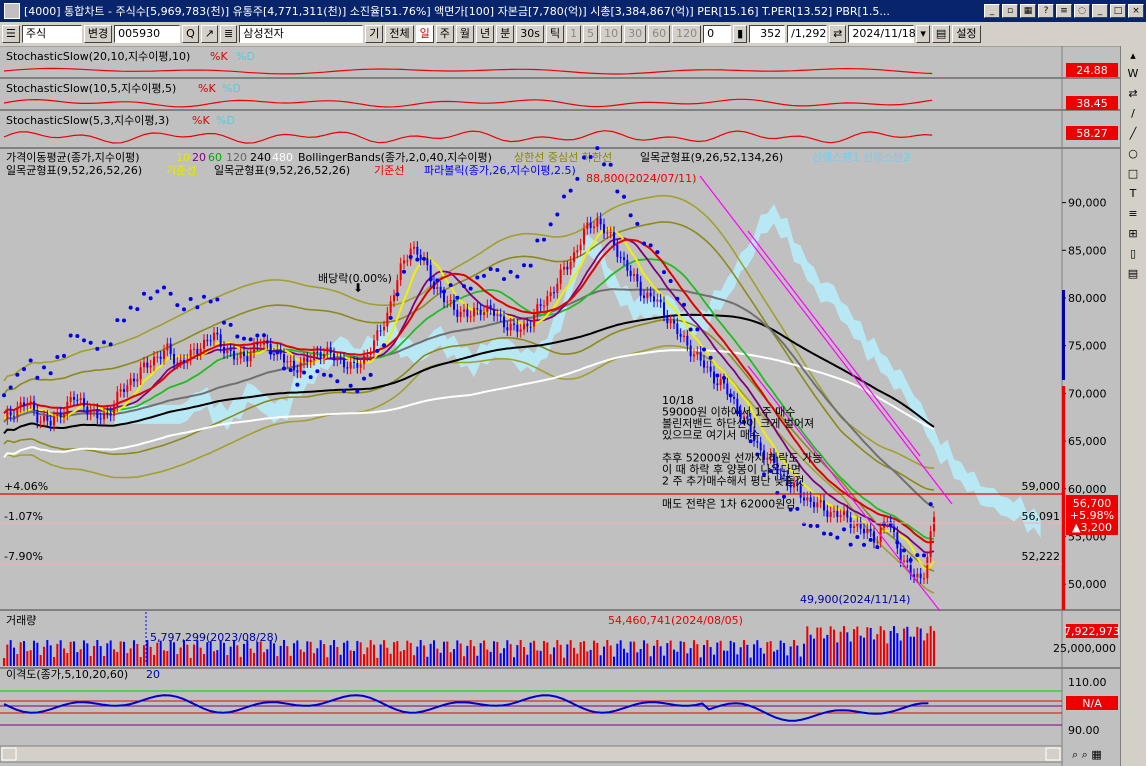 This screenshot has height=766, width=1146. Describe the element at coordinates (26, 486) in the screenshot. I see `pct-plus: +4.06%` at that location.